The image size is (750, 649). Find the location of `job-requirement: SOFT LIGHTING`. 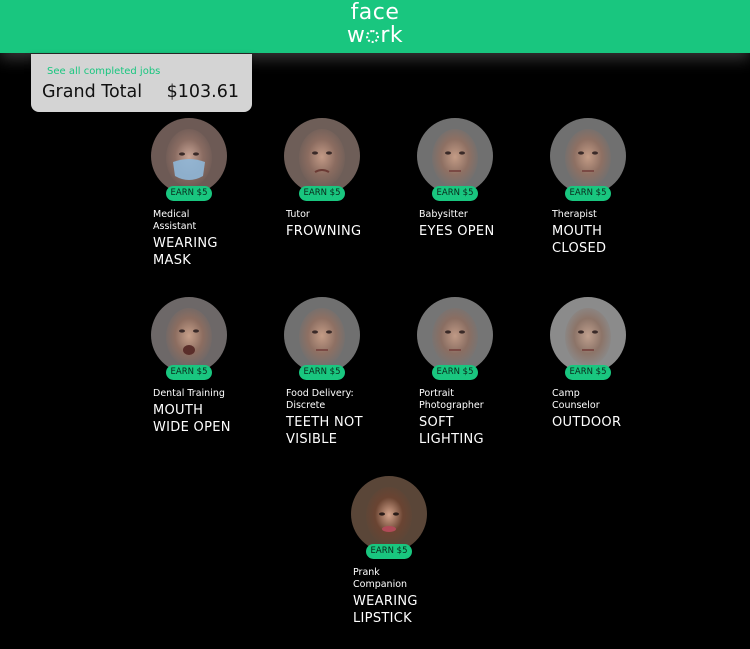

job-requirement: SOFT LIGHTING is located at coordinates (475, 431).